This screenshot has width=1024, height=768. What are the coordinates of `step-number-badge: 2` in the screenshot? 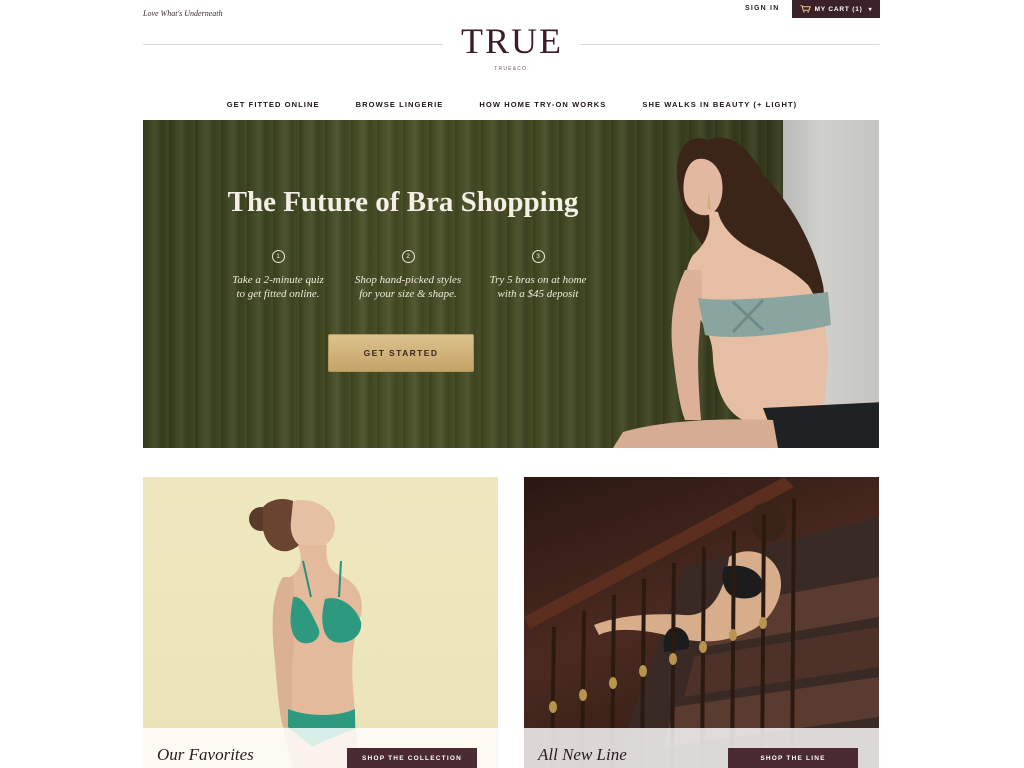 It's located at (408, 256).